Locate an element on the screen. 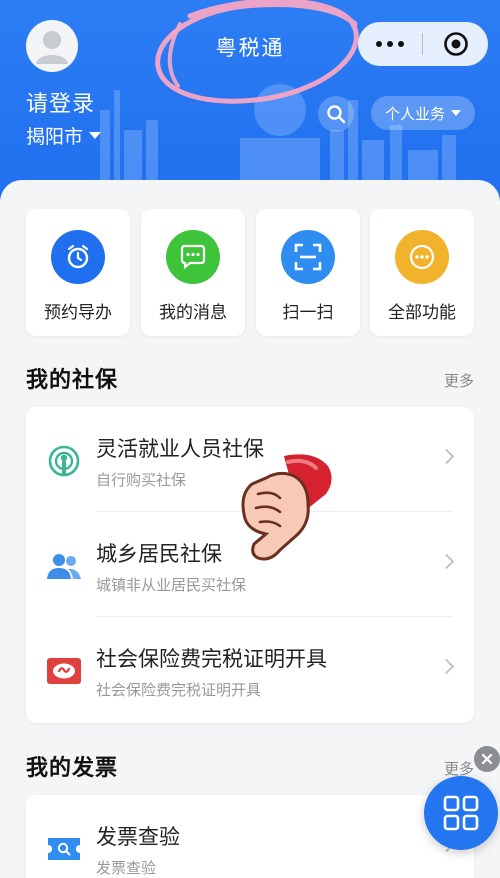 This screenshot has height=878, width=500. grid-icon is located at coordinates (461, 813).